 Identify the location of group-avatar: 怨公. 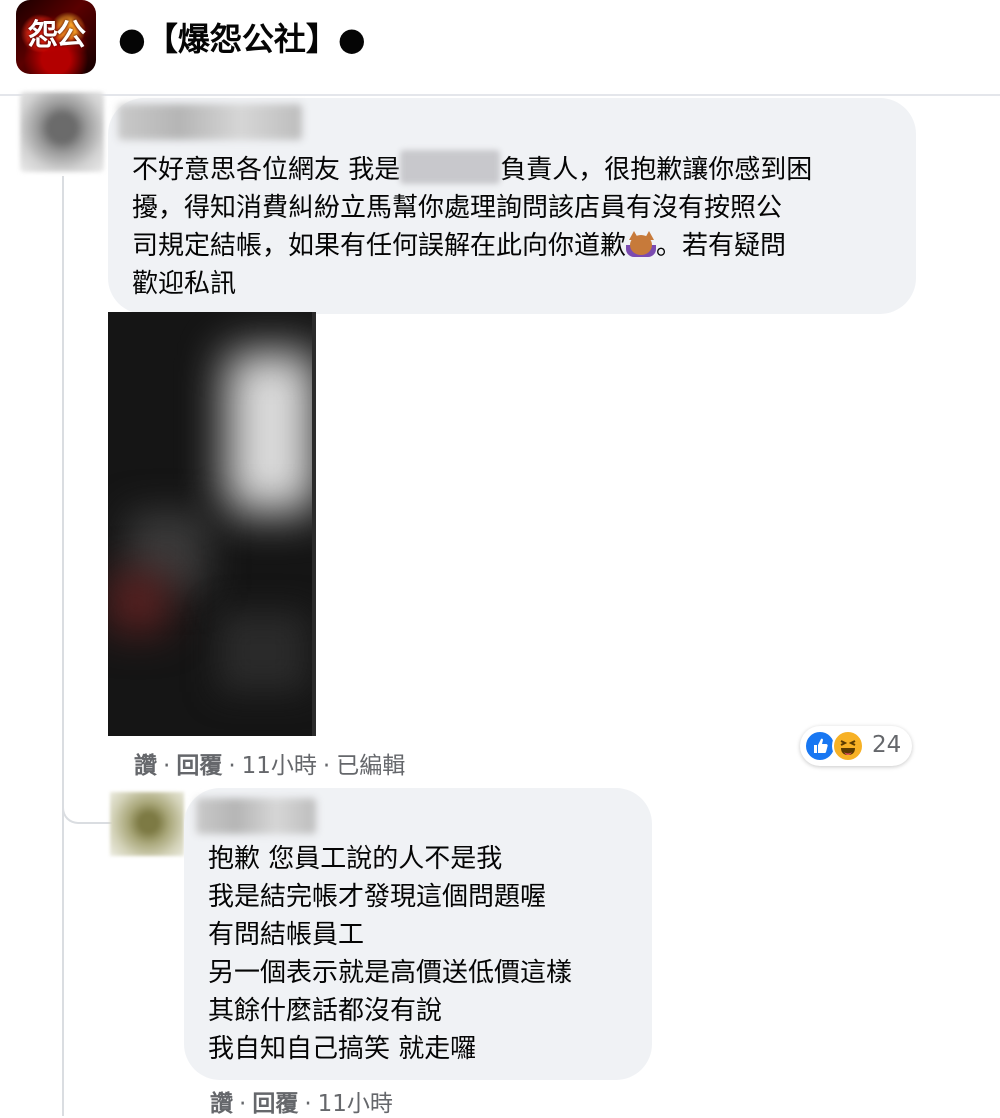
(56, 37).